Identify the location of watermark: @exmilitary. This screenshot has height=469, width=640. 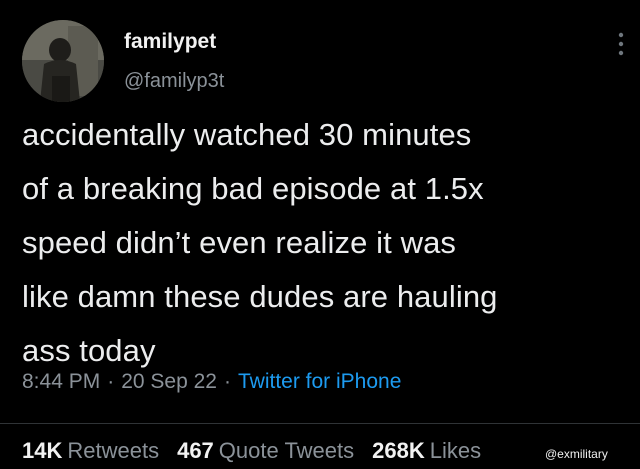
(576, 454).